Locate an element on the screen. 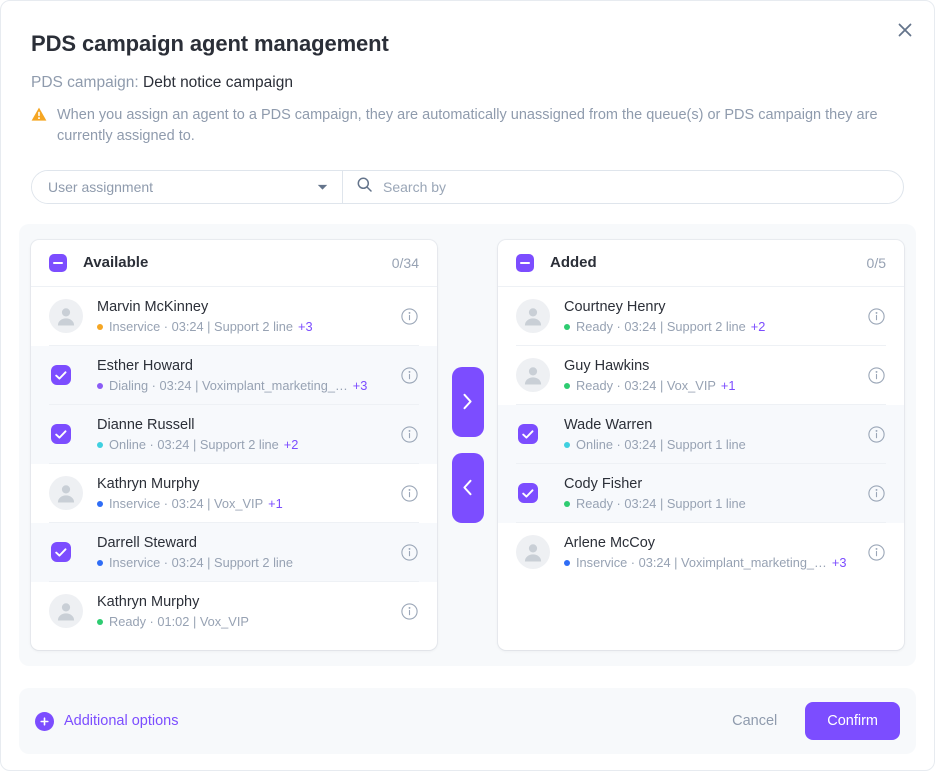 The width and height of the screenshot is (935, 771). agent-row: Kathryn Murphy Ready · 01:02 | Vox_VIP is located at coordinates (234, 611).